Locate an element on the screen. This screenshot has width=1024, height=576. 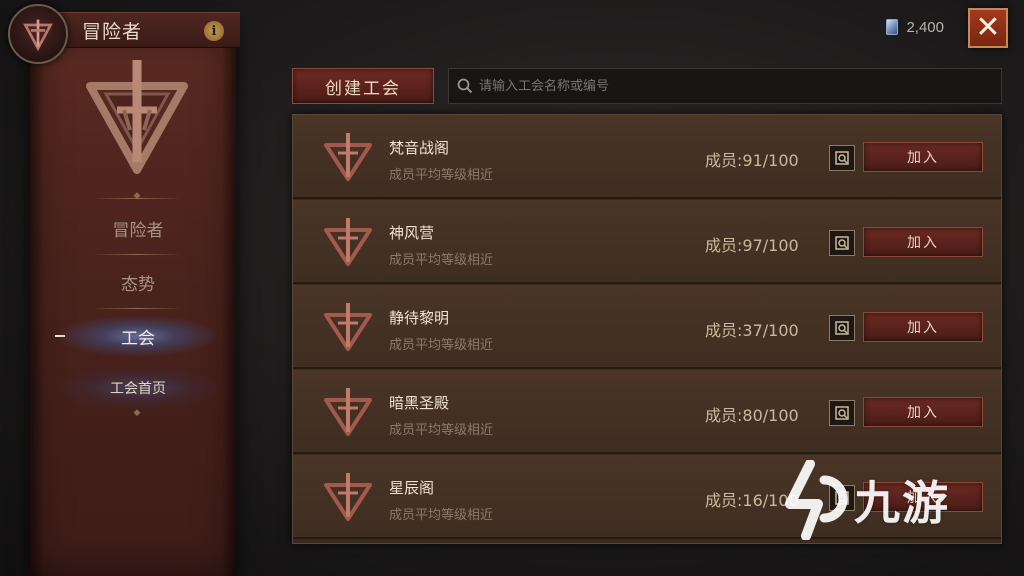
sidebar-item-guild-home: 工会首页 is located at coordinates (138, 388).